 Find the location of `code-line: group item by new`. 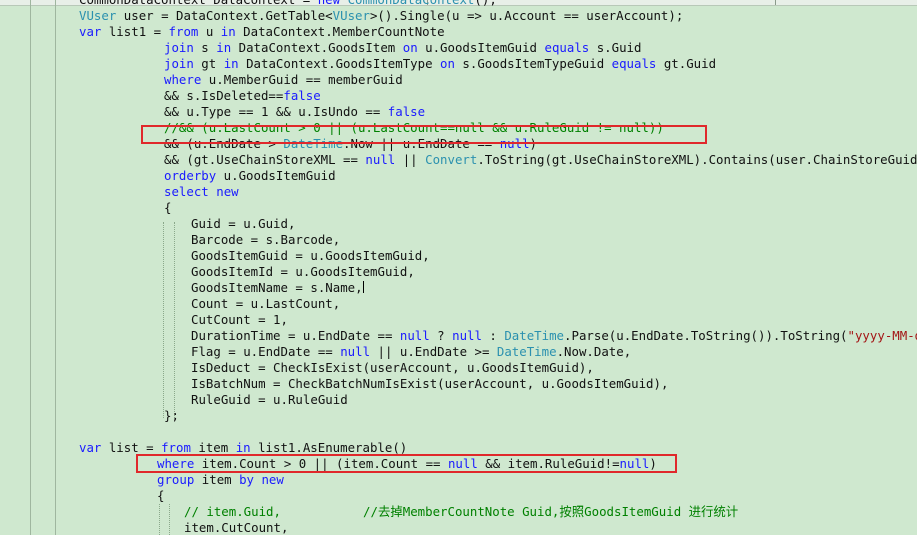

code-line: group item by new is located at coordinates (220, 480).